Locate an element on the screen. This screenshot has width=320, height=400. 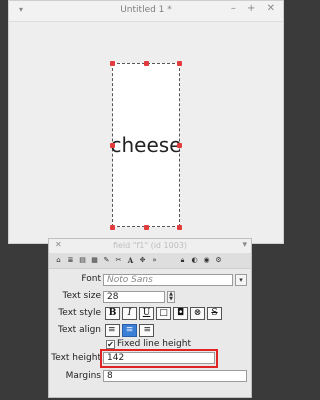
text-field-object: cheese is located at coordinates (146, 145).